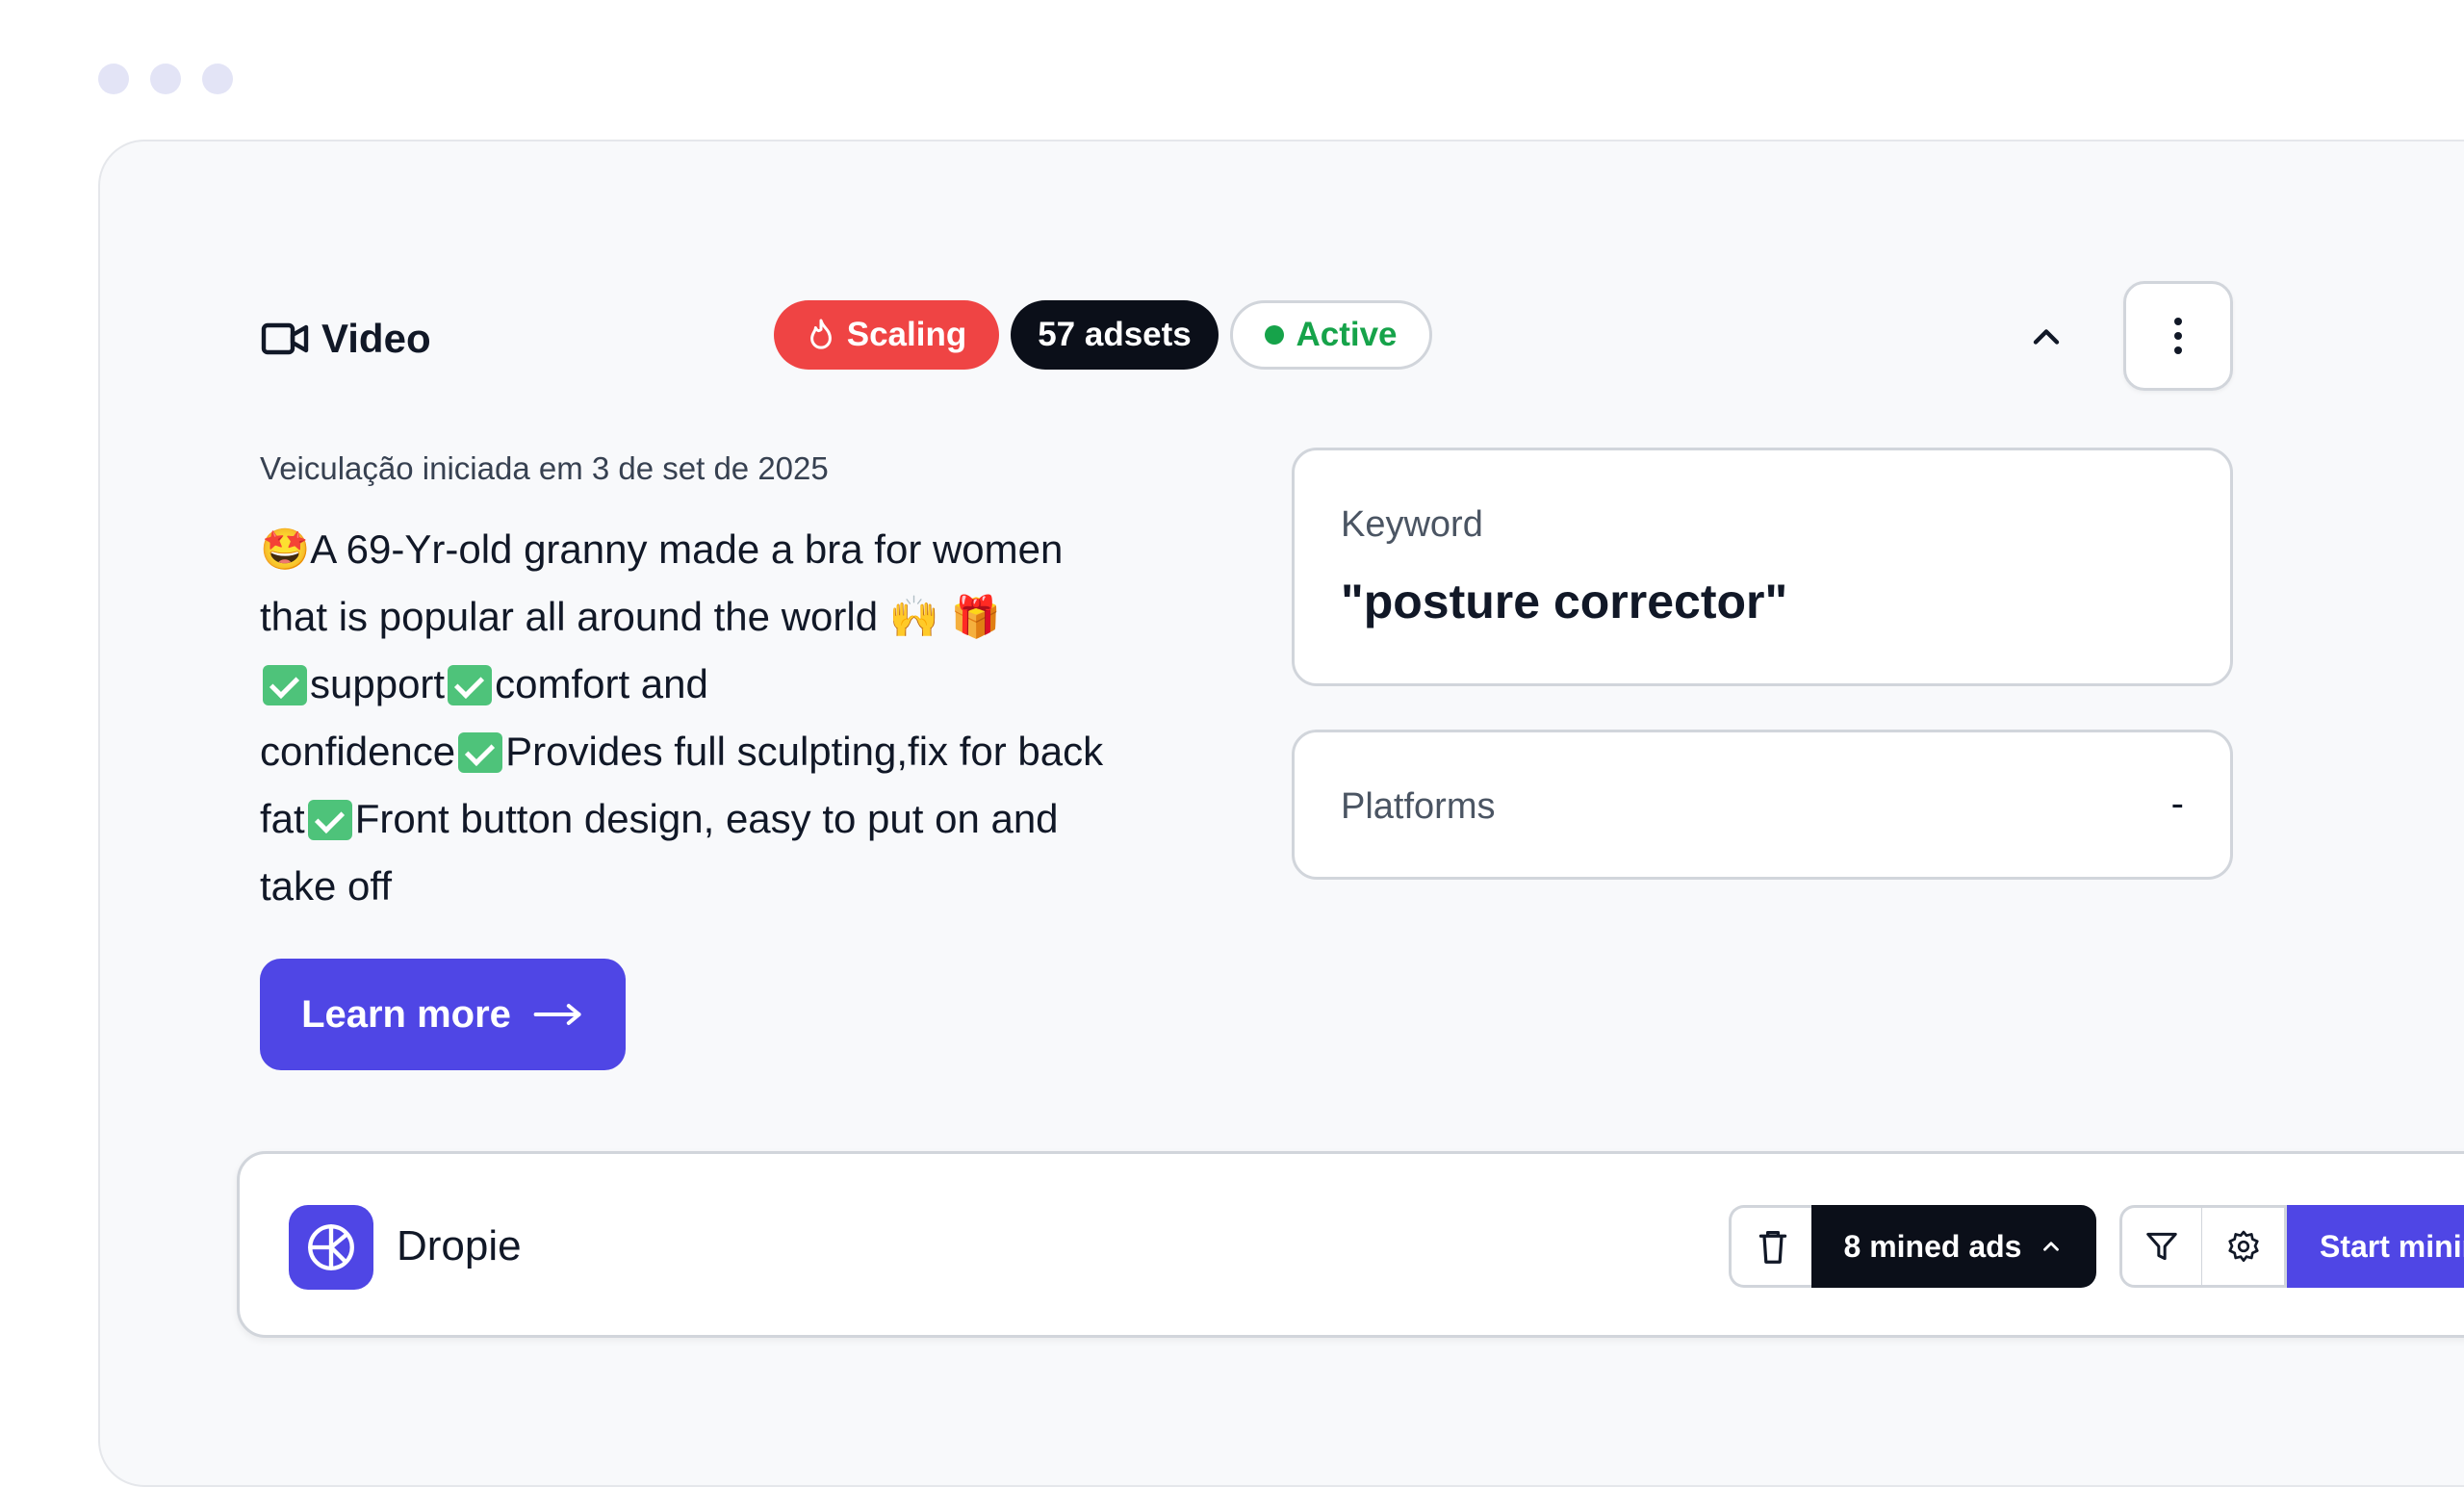  What do you see at coordinates (282, 818) in the screenshot?
I see `ad-copy-line: fat` at bounding box center [282, 818].